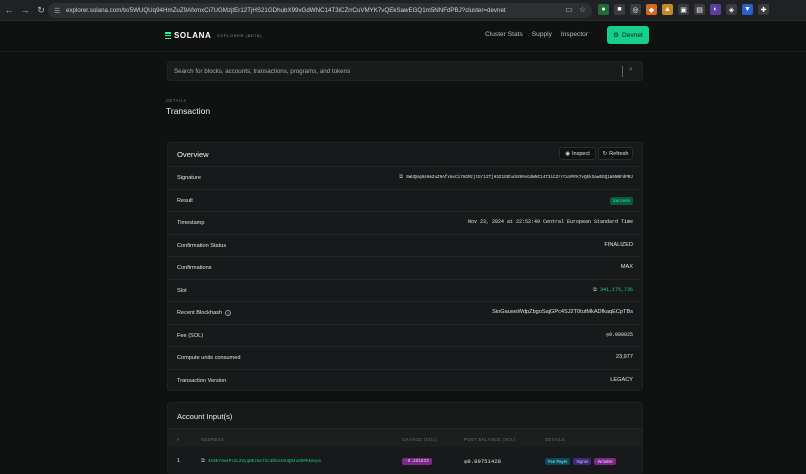  I want to click on solana-logo: SOLANA EXPLORER (BETA), so click(213, 35).